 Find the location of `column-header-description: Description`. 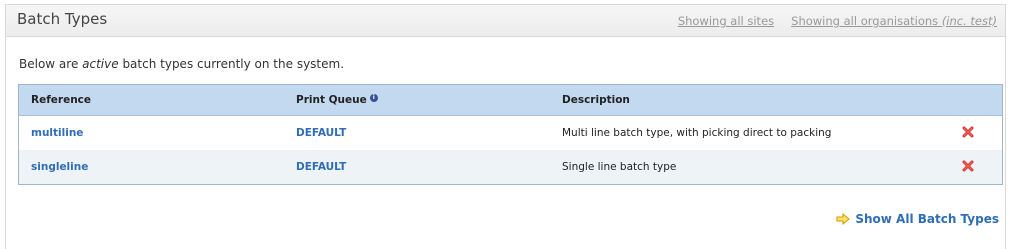

column-header-description: Description is located at coordinates (750, 100).